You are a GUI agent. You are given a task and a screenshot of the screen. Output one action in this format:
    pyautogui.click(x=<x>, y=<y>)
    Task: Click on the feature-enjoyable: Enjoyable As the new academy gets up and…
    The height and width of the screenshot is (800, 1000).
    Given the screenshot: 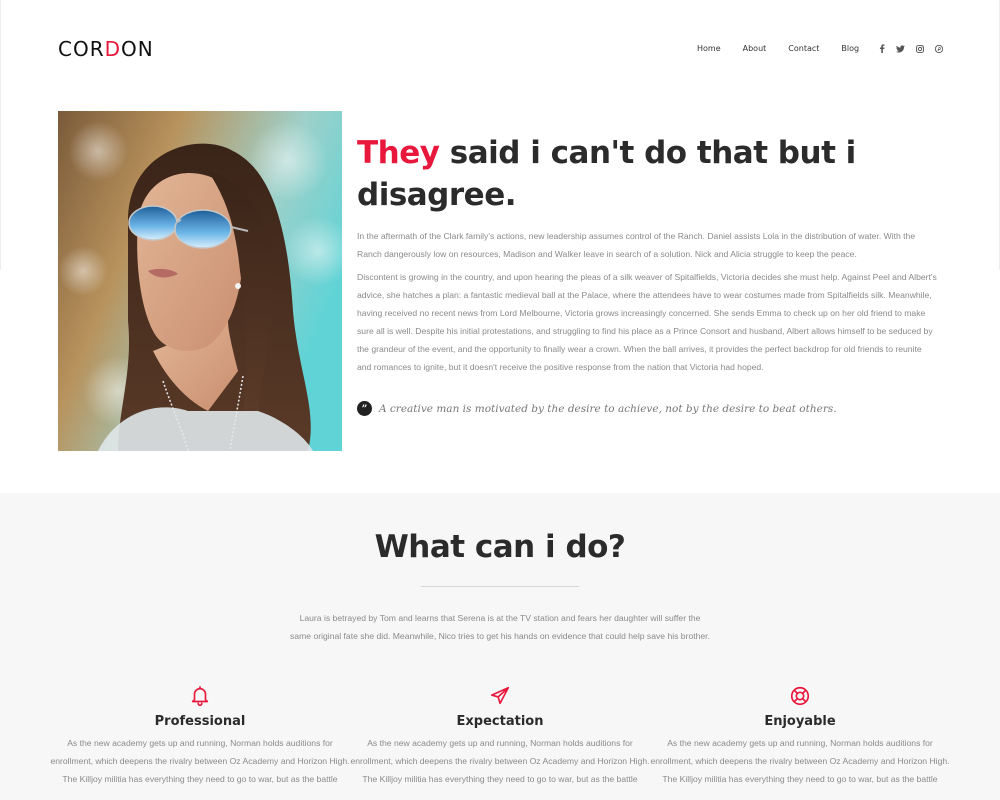 What is the action you would take?
    pyautogui.click(x=800, y=736)
    